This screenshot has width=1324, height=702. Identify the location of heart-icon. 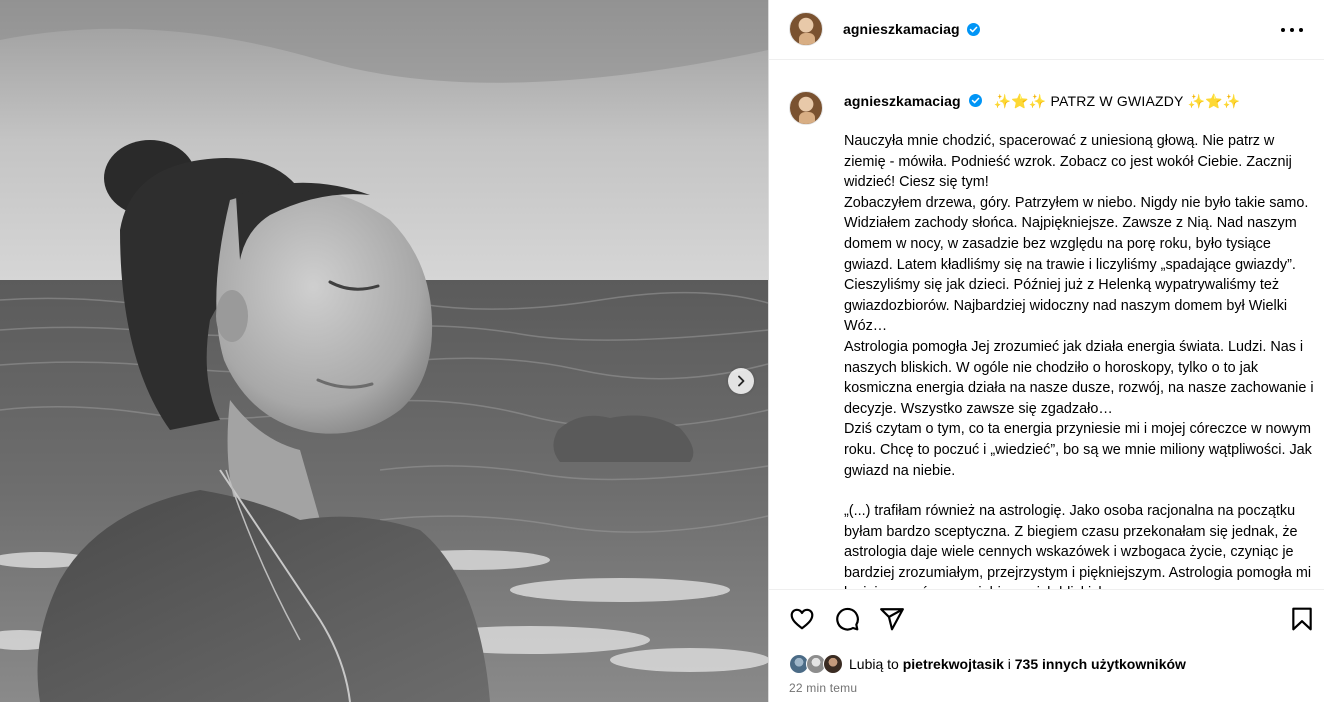
(802, 619).